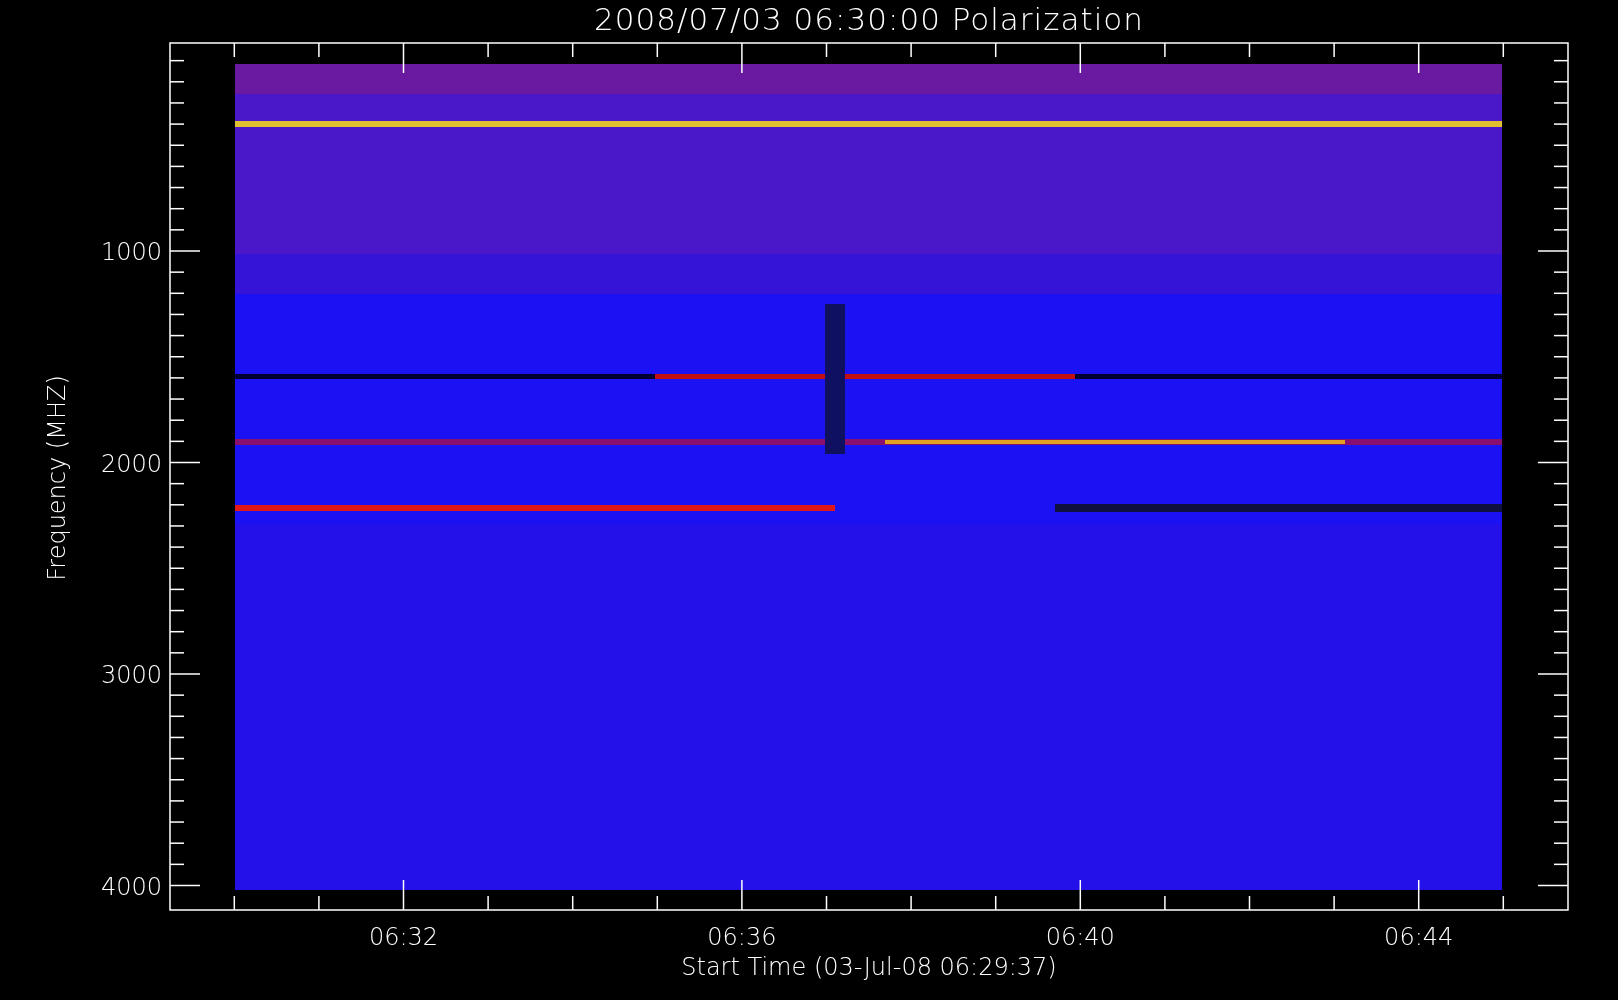  I want to click on y-tick-label: 4000, so click(131, 886).